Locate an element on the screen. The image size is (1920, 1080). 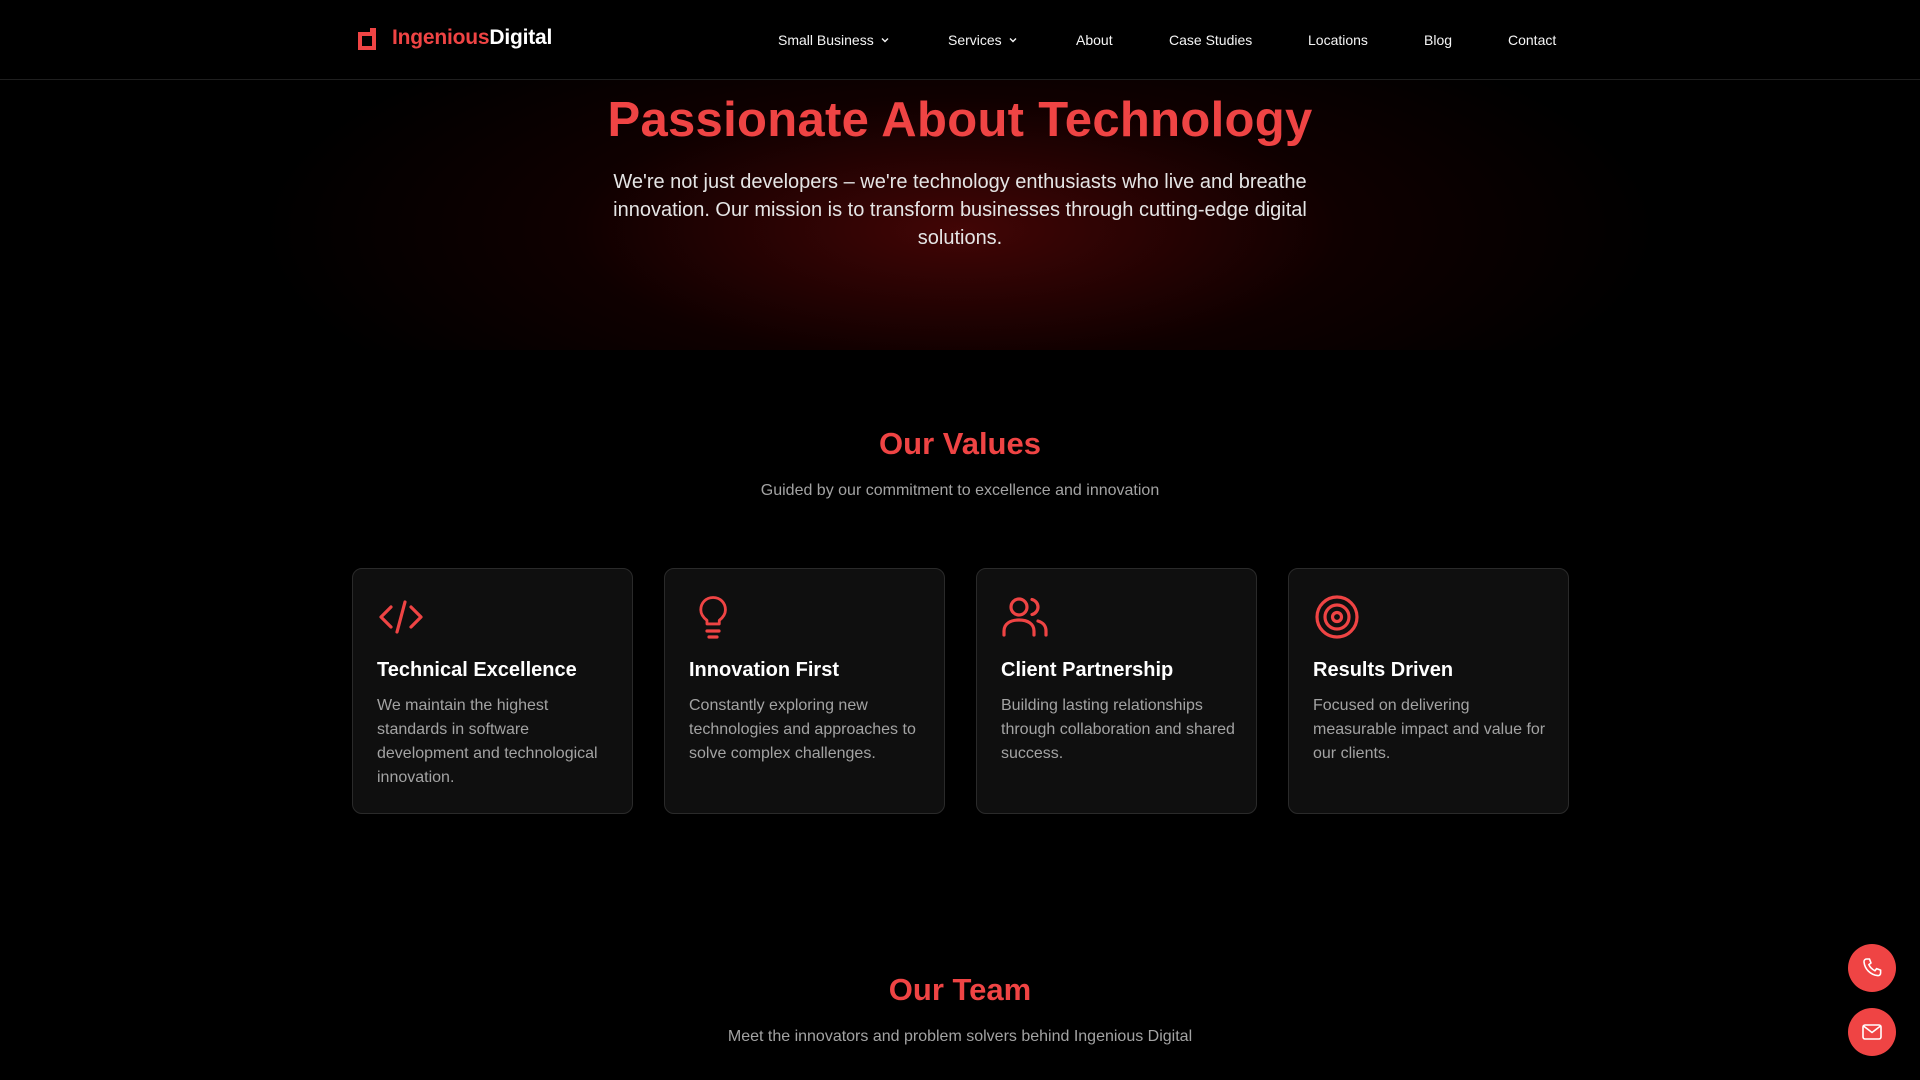
nav-contact: Contact is located at coordinates (1532, 40).